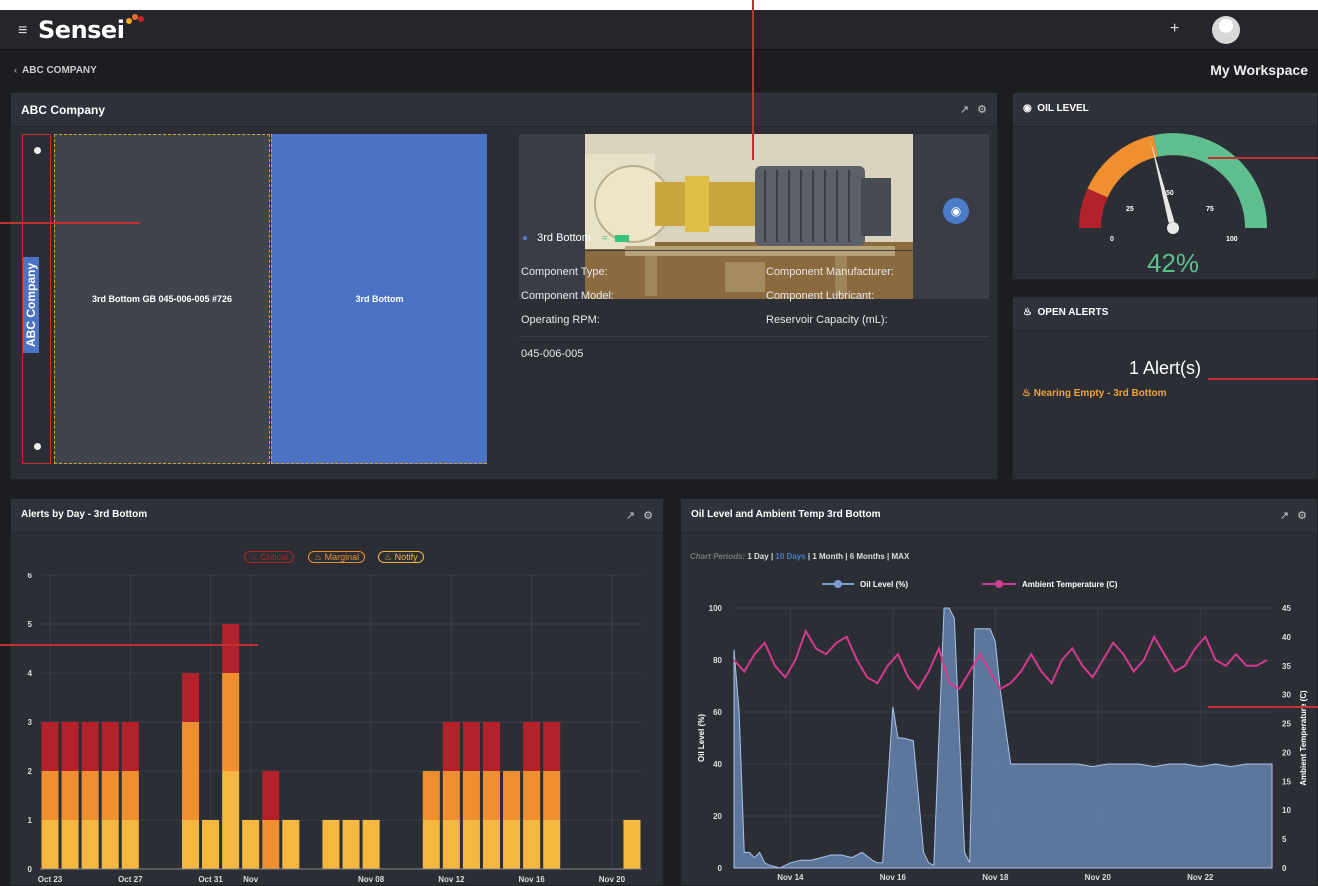 Image resolution: width=1318 pixels, height=886 pixels. I want to click on legend-notify: ♨ Notify, so click(401, 557).